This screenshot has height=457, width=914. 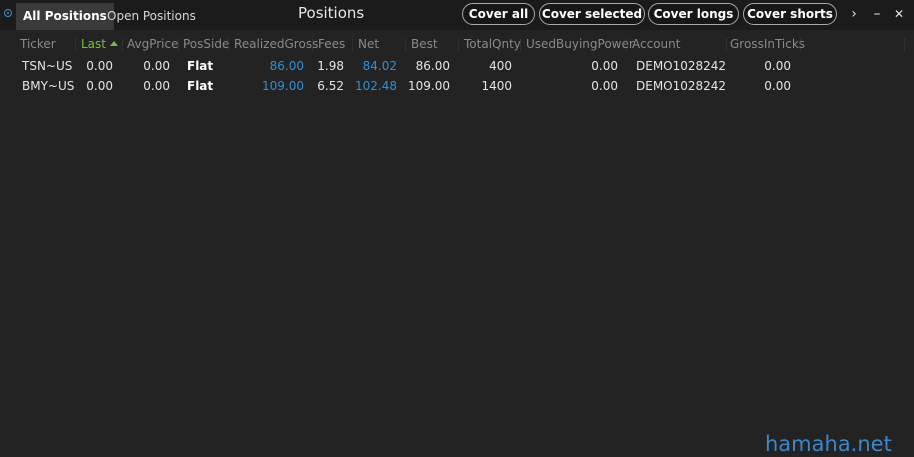 I want to click on column-header-grossinticks: GrossInTicks, so click(x=767, y=44).